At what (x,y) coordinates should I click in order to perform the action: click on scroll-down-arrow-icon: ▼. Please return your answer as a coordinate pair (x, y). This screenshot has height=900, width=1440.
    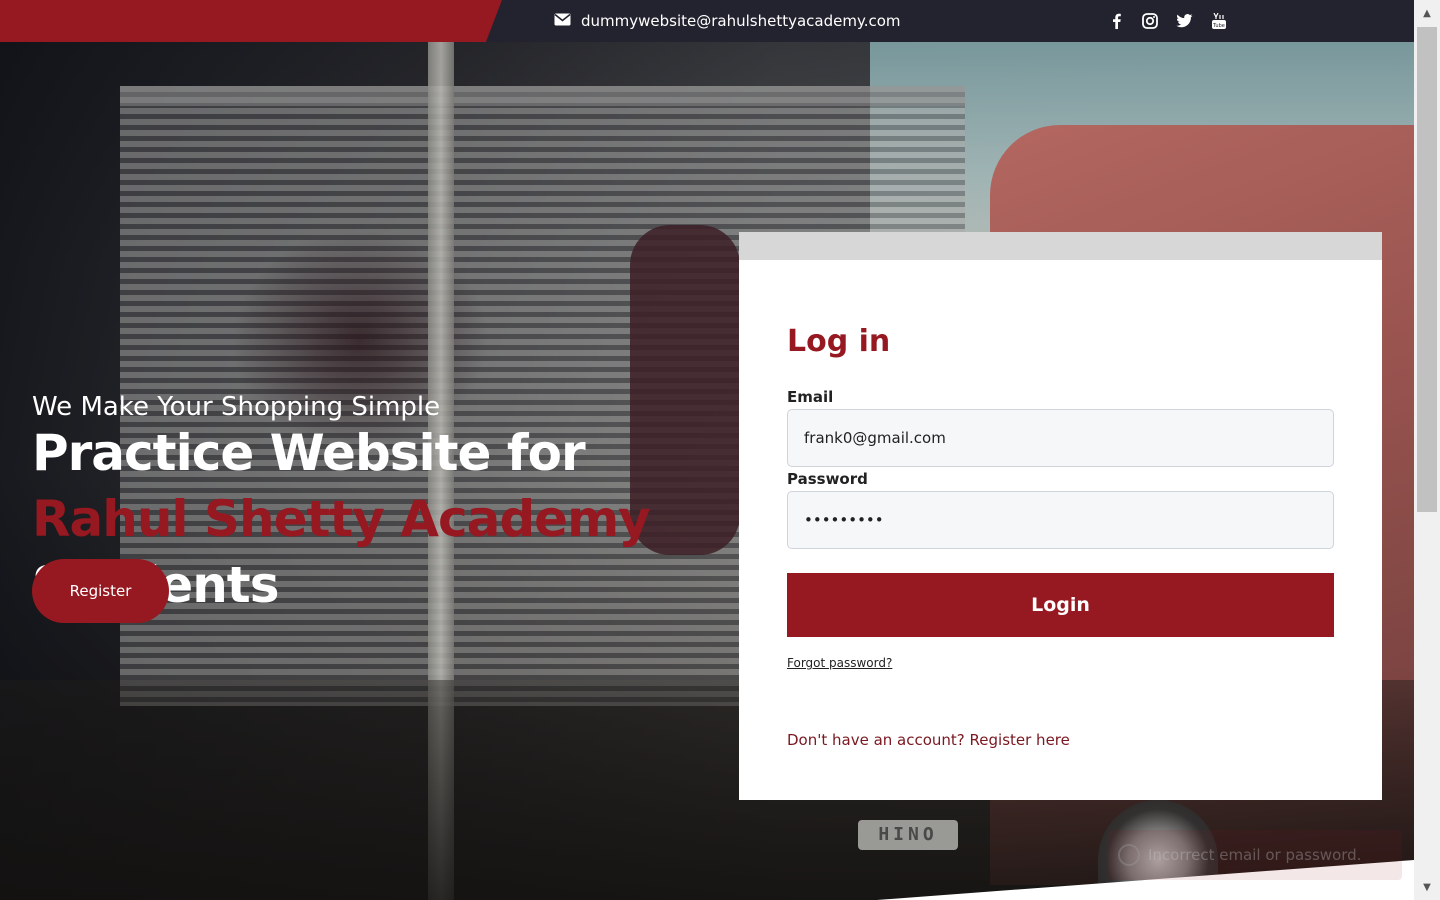
    Looking at the image, I should click on (1427, 887).